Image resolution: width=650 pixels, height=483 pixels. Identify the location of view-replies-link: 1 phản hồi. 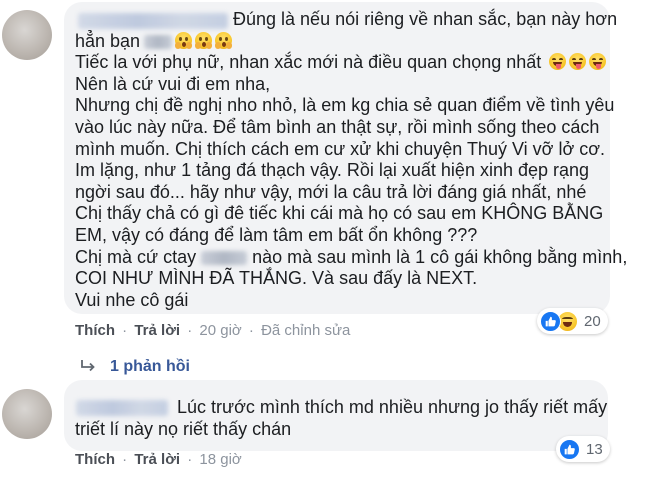
(135, 367).